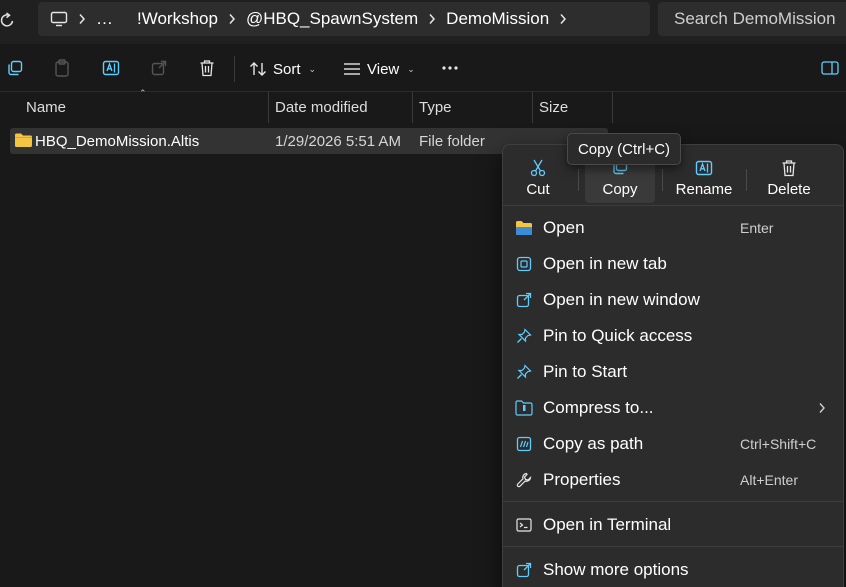  I want to click on menu-item-pin-quick-access: Pin to Quick access, so click(673, 336).